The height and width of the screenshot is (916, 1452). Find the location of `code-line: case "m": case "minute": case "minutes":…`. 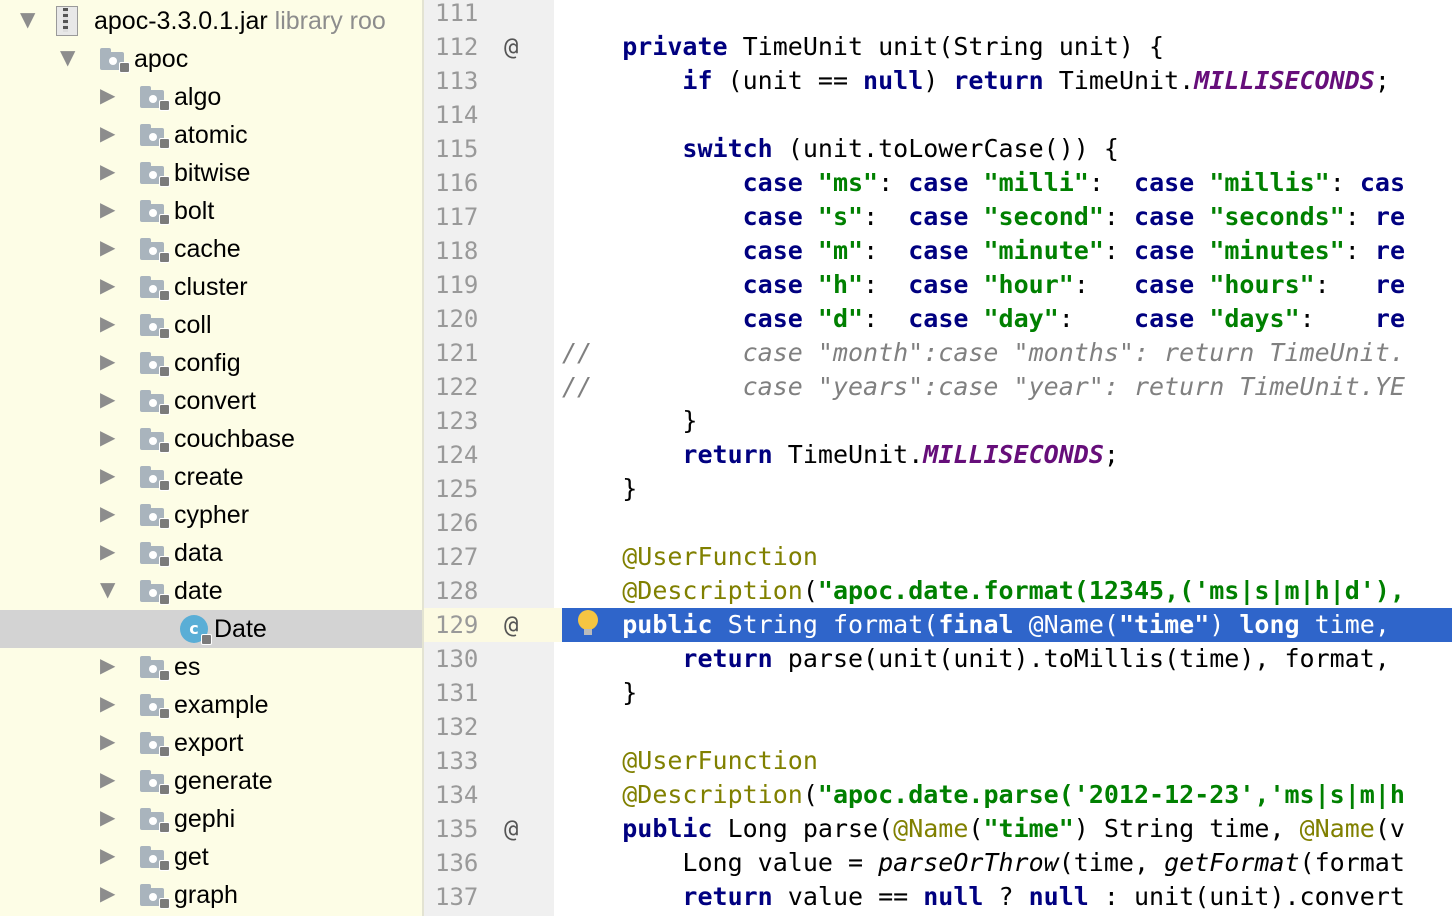

code-line: case "m": case "minute": case "minutes":… is located at coordinates (1003, 251).